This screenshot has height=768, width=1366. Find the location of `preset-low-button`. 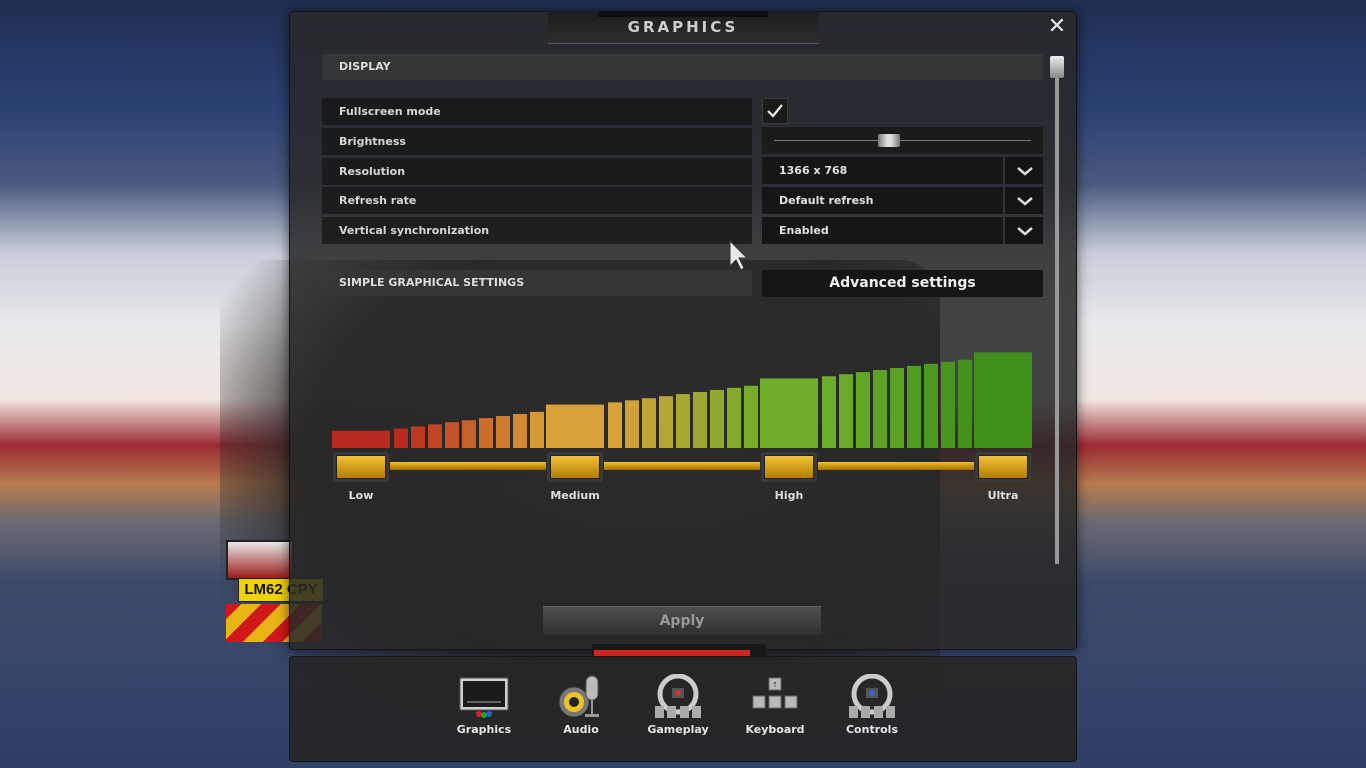

preset-low-button is located at coordinates (361, 467).